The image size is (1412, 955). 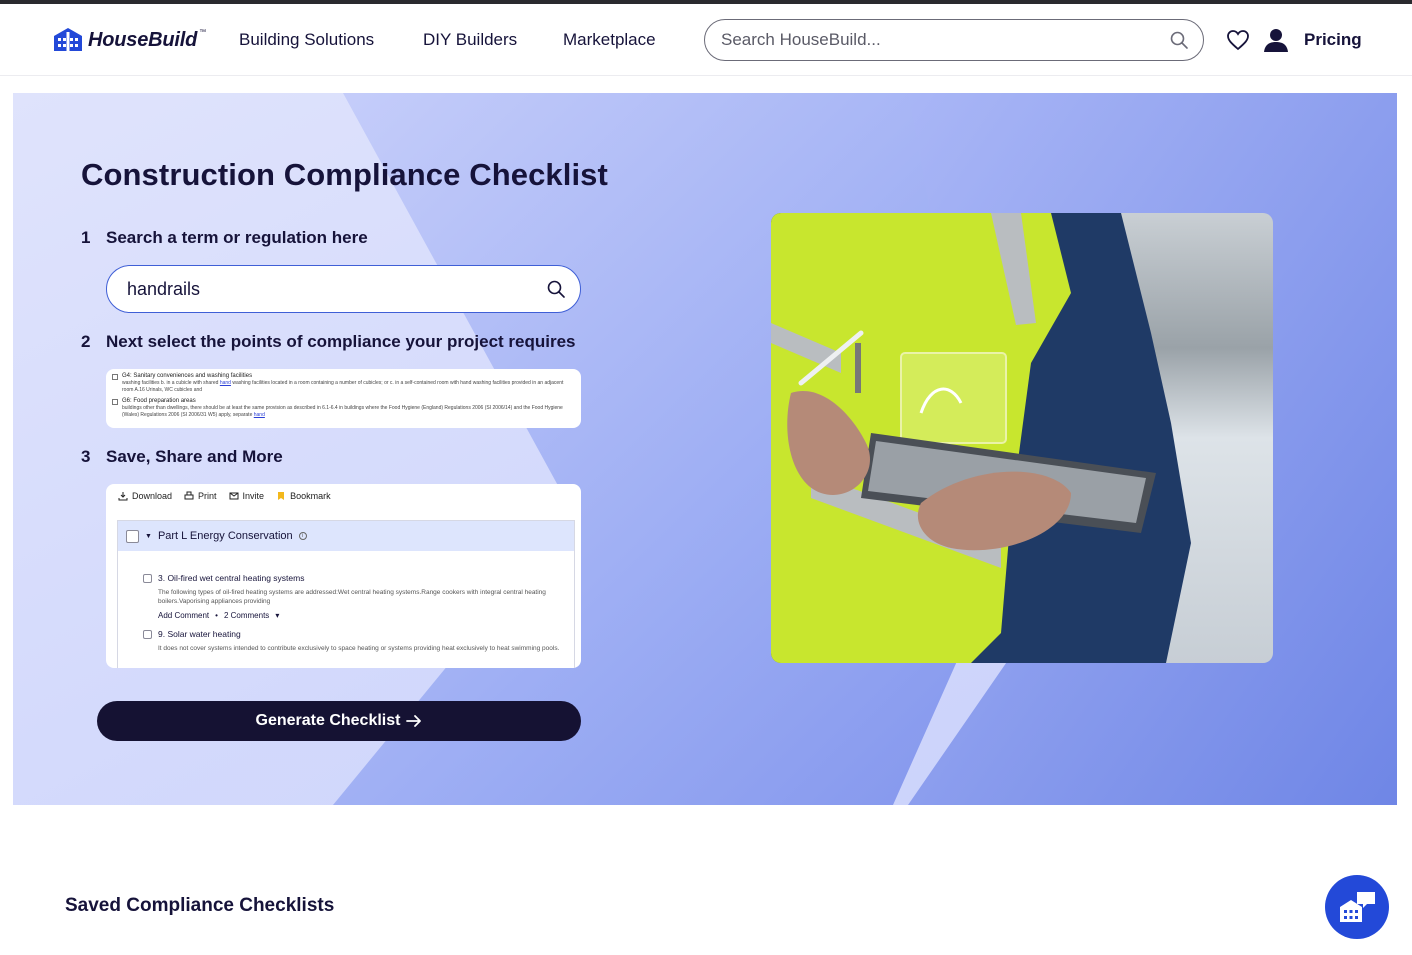 I want to click on comments-count: 2 Comments, so click(x=246, y=615).